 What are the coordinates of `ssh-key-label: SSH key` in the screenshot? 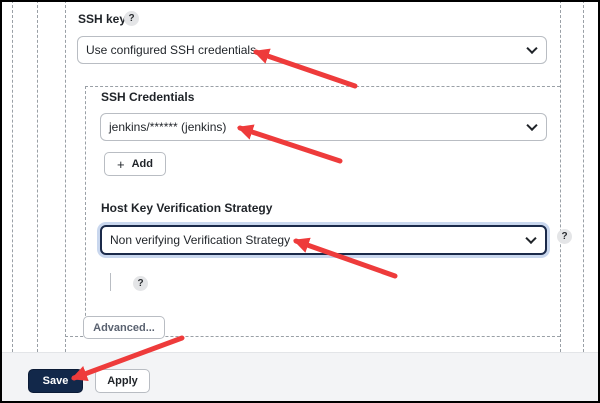 It's located at (102, 19).